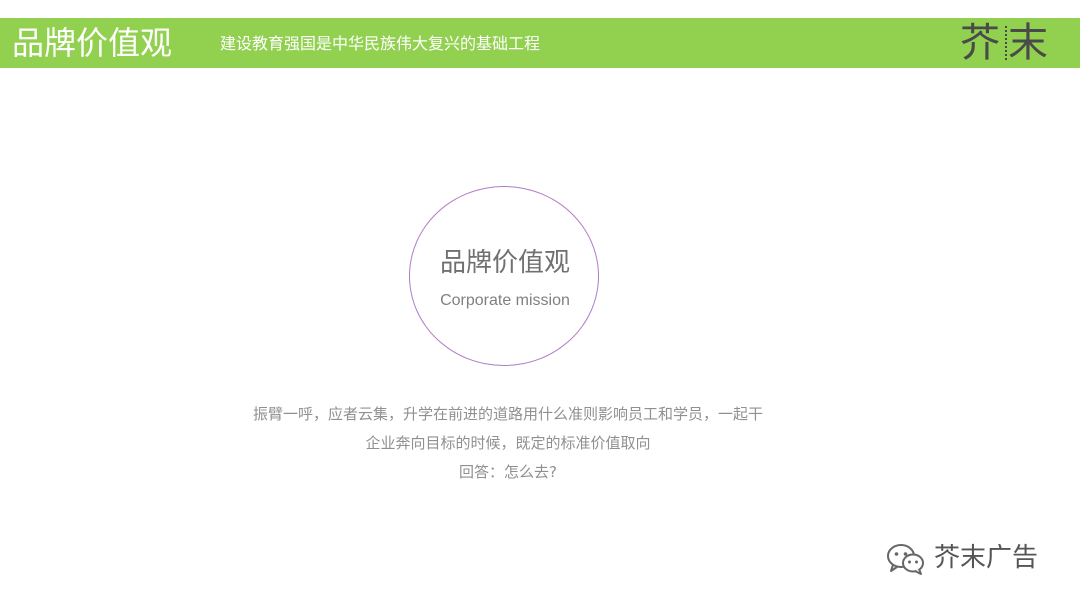 This screenshot has height=606, width=1080. What do you see at coordinates (380, 43) in the screenshot?
I see `page-subtitle: 建设教育强国是中华民族伟大复兴的基础工程` at bounding box center [380, 43].